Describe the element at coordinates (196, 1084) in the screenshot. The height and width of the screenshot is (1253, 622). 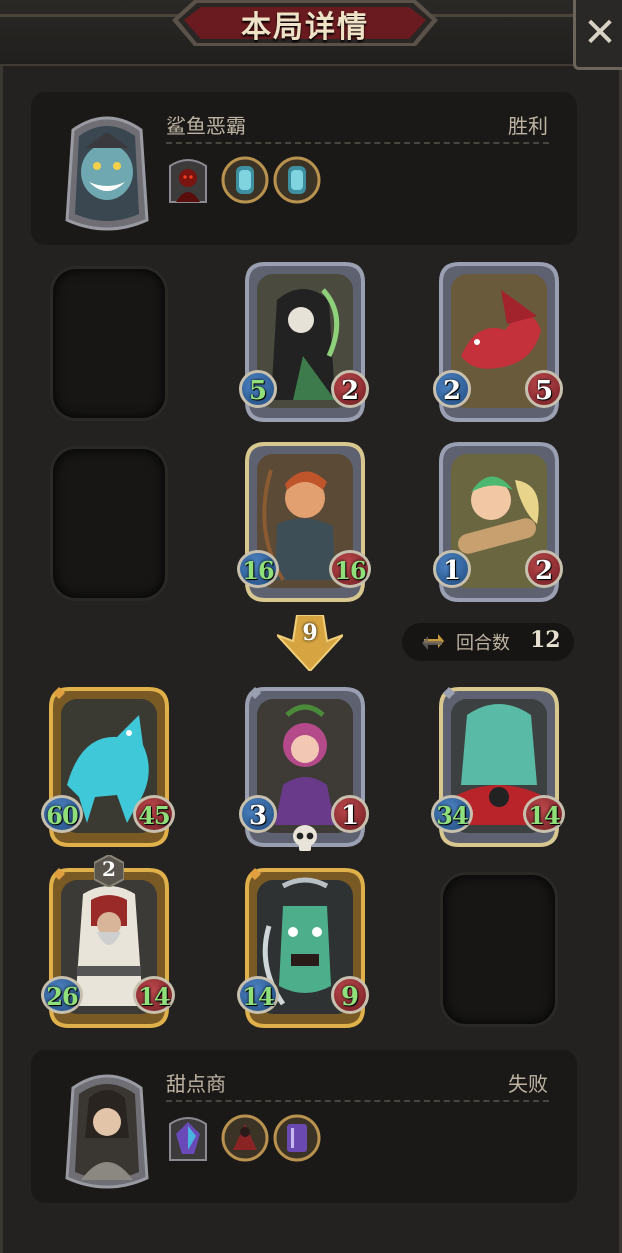
I see `player-name: 甜点商` at that location.